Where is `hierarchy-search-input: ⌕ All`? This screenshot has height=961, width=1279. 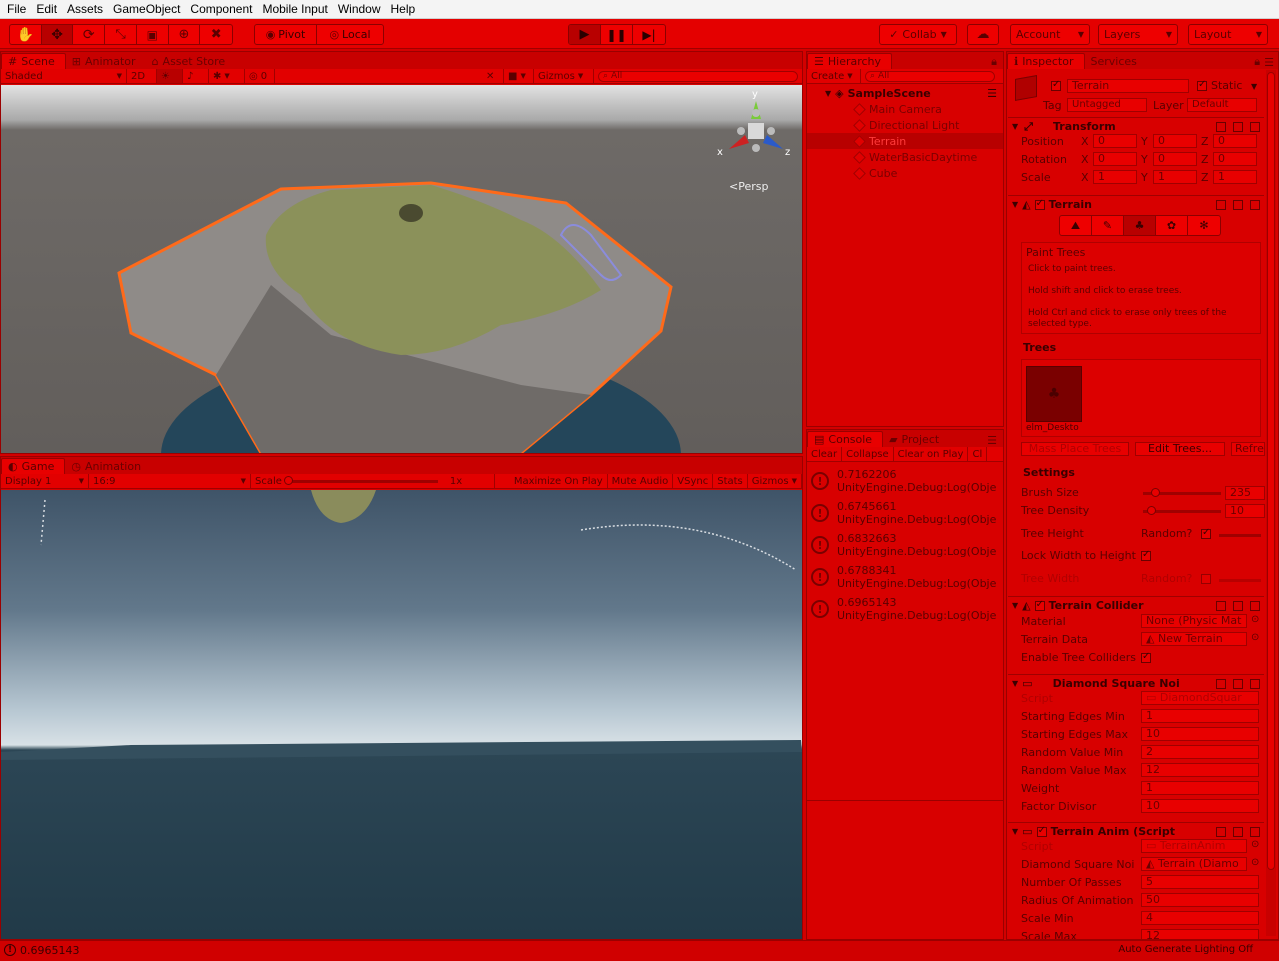
hierarchy-search-input: ⌕ All is located at coordinates (930, 76).